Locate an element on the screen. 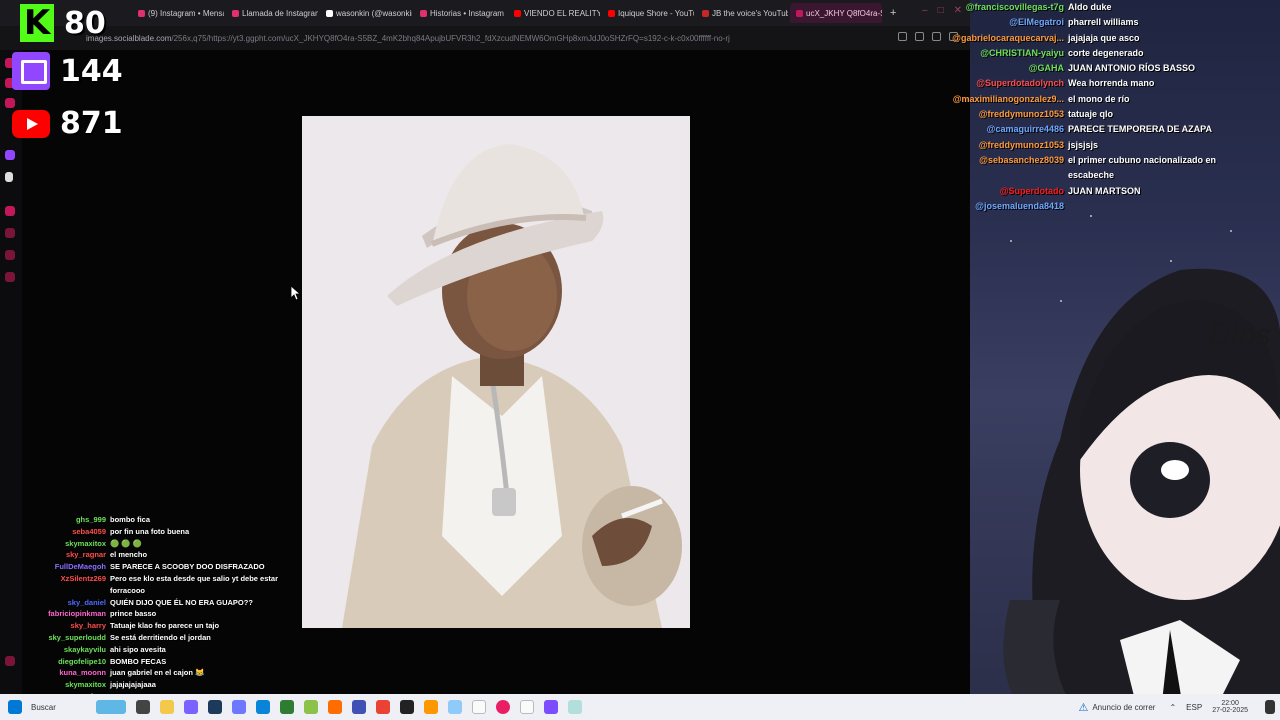 This screenshot has height=720, width=1280. browser-tab: JB the voice's YouTube is located at coordinates (742, 13).